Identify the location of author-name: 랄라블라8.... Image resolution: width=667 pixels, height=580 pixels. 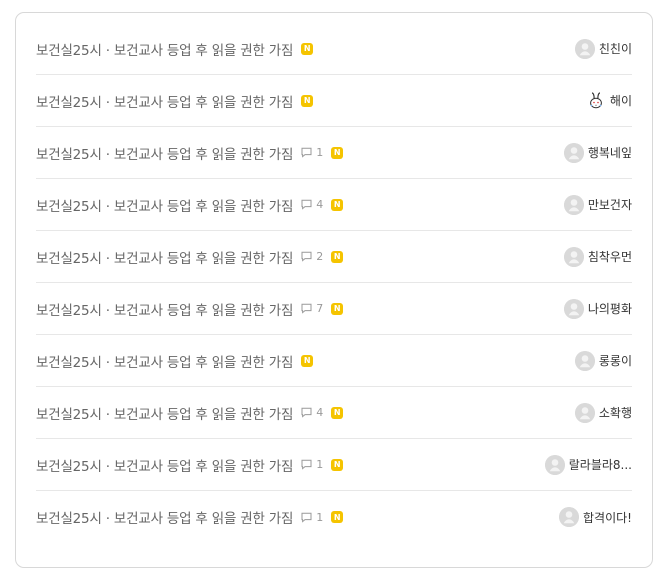
(600, 464).